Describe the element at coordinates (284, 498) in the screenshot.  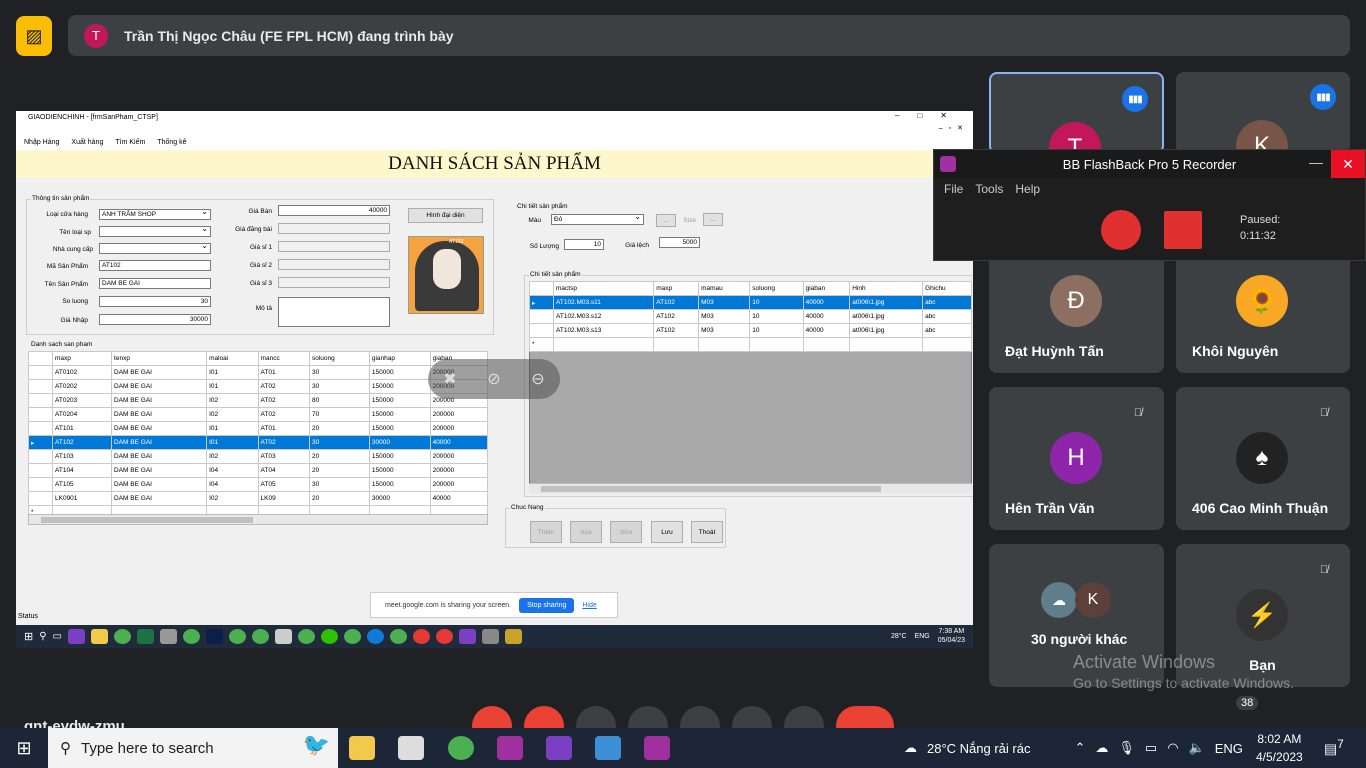
I see `grid-cell: LK09` at that location.